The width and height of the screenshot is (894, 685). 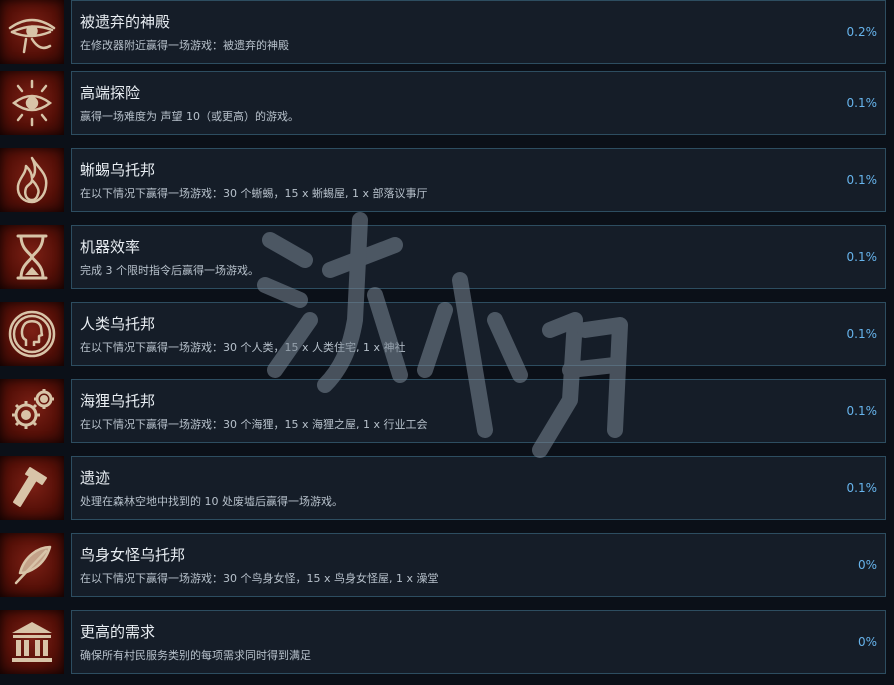 What do you see at coordinates (125, 22) in the screenshot?
I see `achievement-title: 被遗弃的神殿` at bounding box center [125, 22].